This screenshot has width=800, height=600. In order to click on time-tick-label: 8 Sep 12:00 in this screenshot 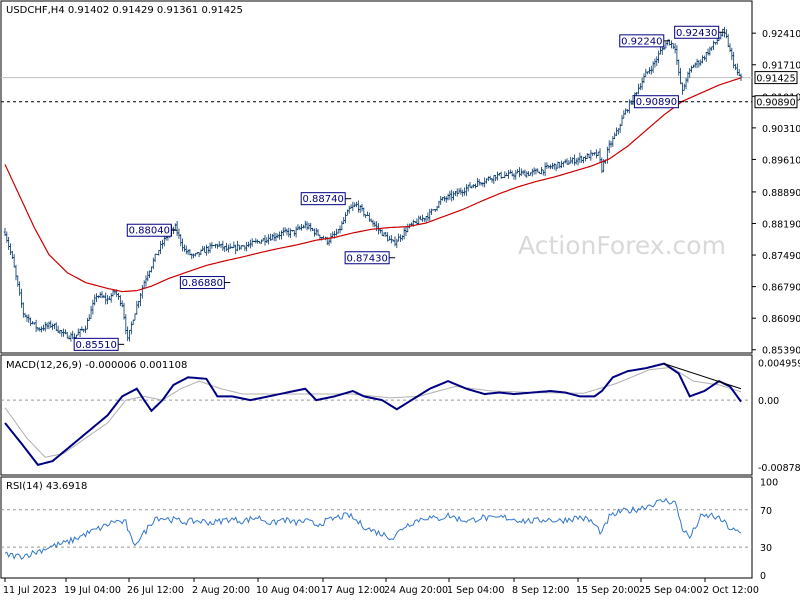, I will do `click(540, 590)`.